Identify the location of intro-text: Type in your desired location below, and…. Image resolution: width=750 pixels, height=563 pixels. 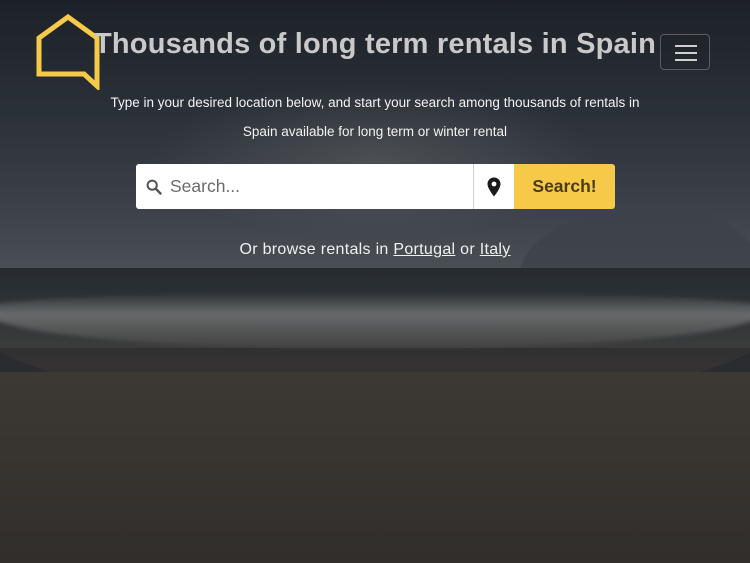
(375, 117).